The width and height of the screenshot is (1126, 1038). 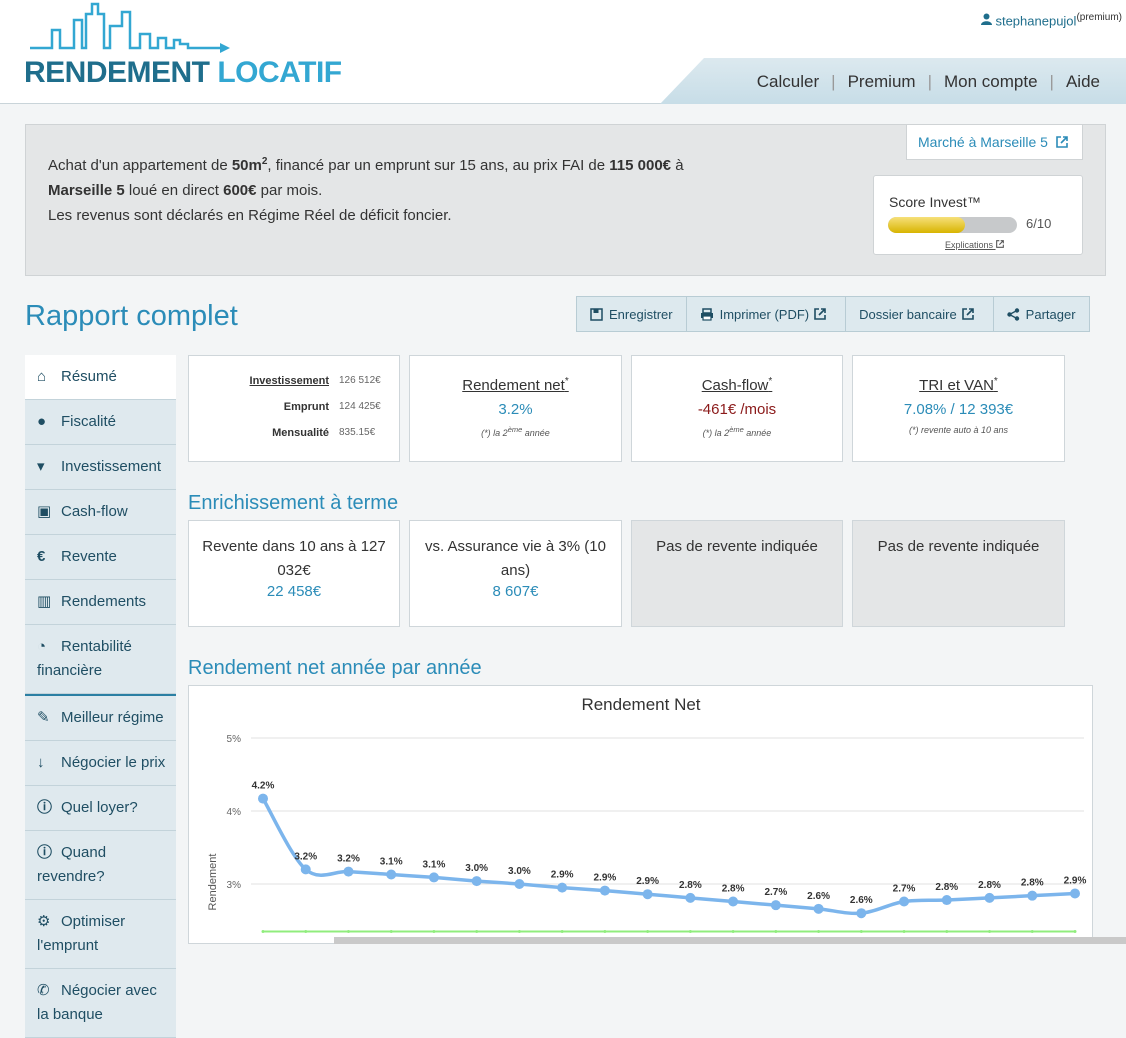 I want to click on sidebar-item-meilleur-regime: ✎ Meilleur régime, so click(x=100, y=717).